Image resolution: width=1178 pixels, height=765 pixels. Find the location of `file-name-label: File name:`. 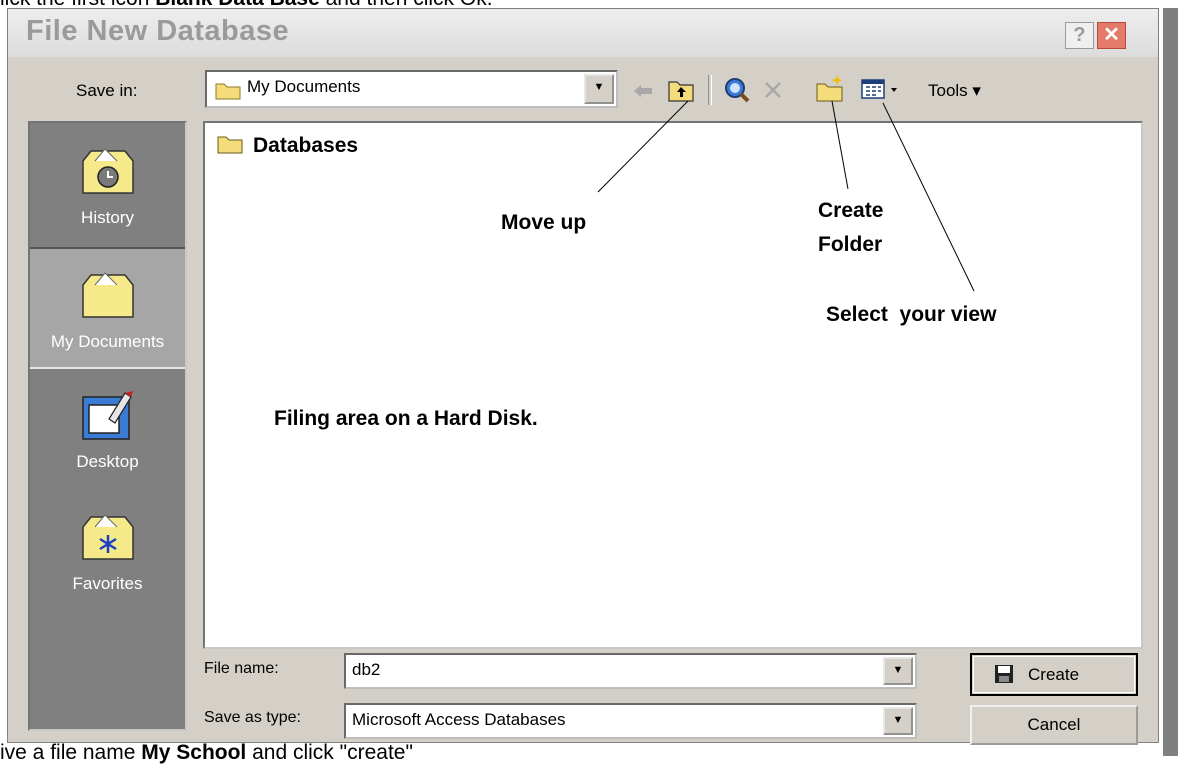

file-name-label: File name: is located at coordinates (241, 668).